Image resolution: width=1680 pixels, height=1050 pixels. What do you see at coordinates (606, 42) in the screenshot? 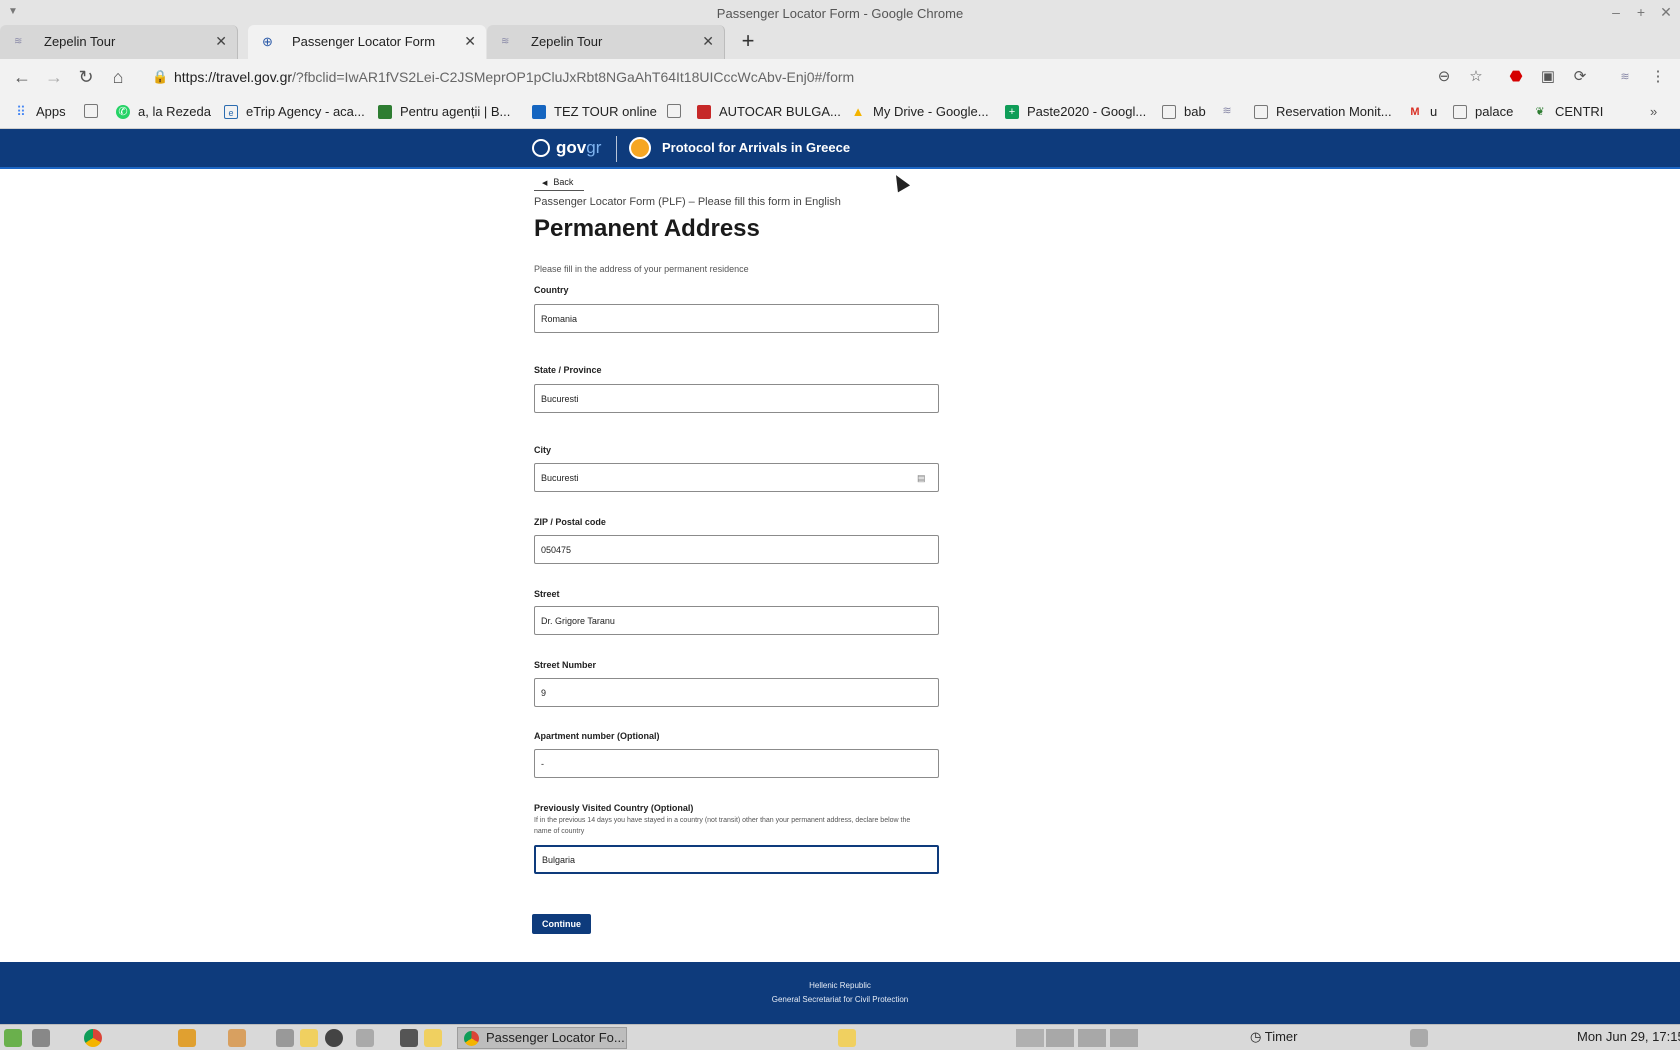
I see `tab-zepelin-tour-2: ≋ Zepelin Tour ✕` at bounding box center [606, 42].